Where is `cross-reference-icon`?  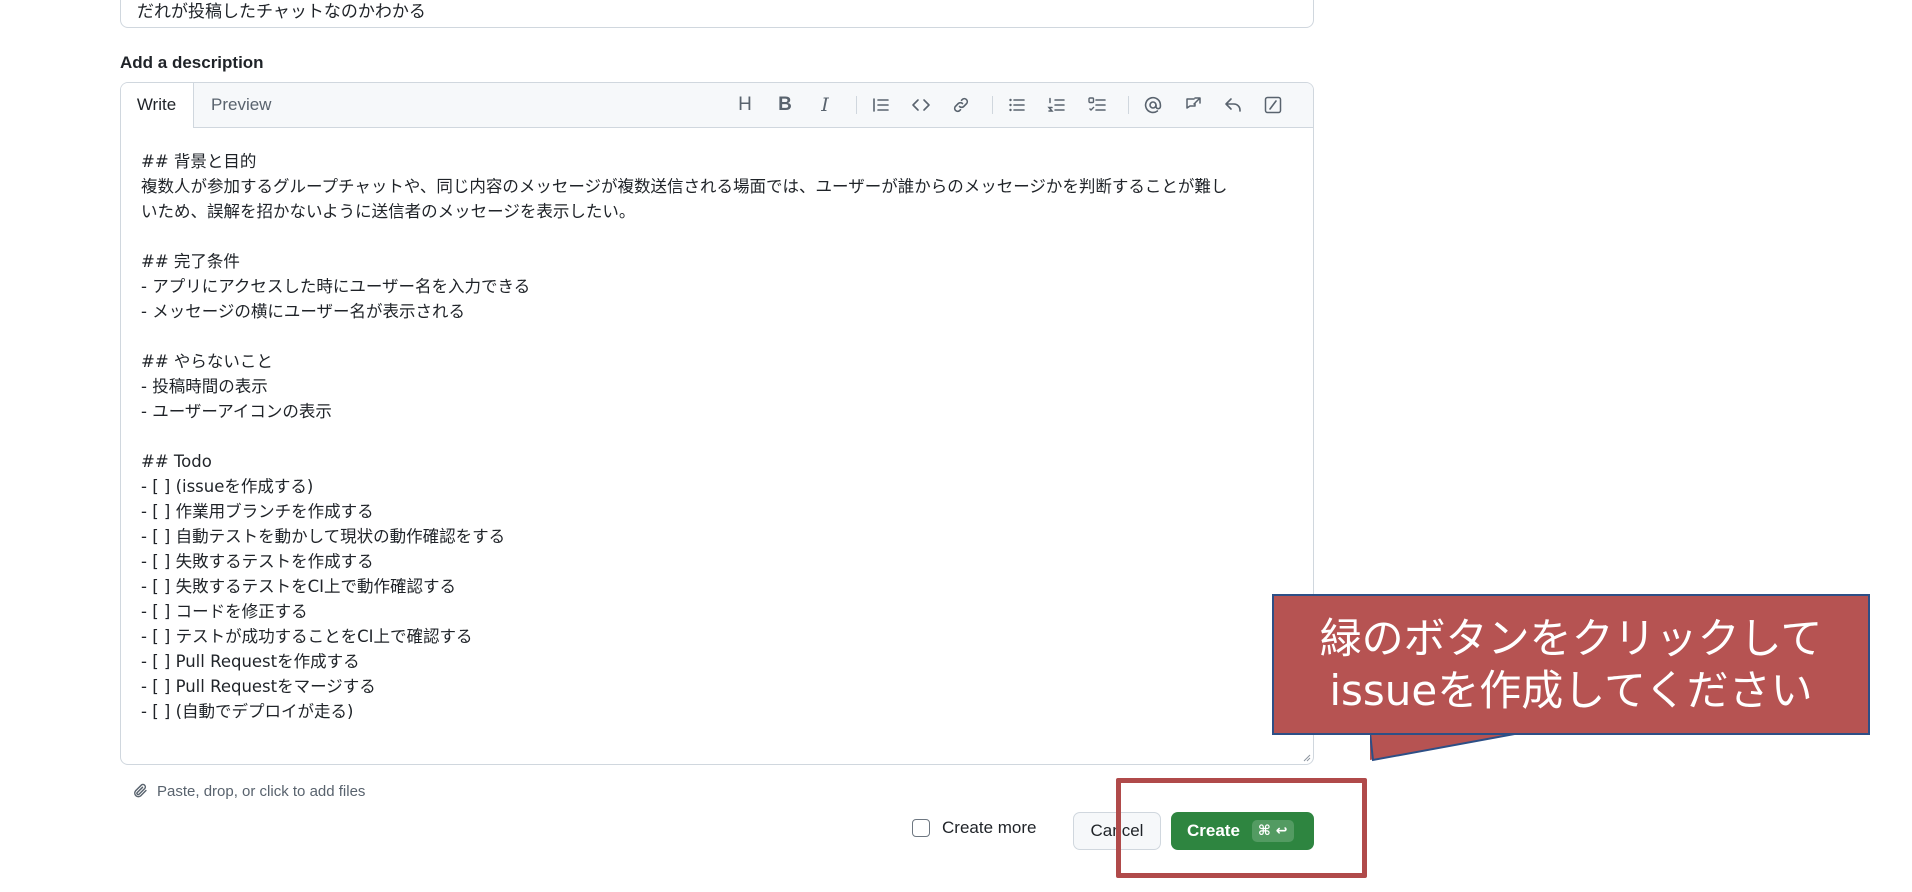
cross-reference-icon is located at coordinates (1193, 105).